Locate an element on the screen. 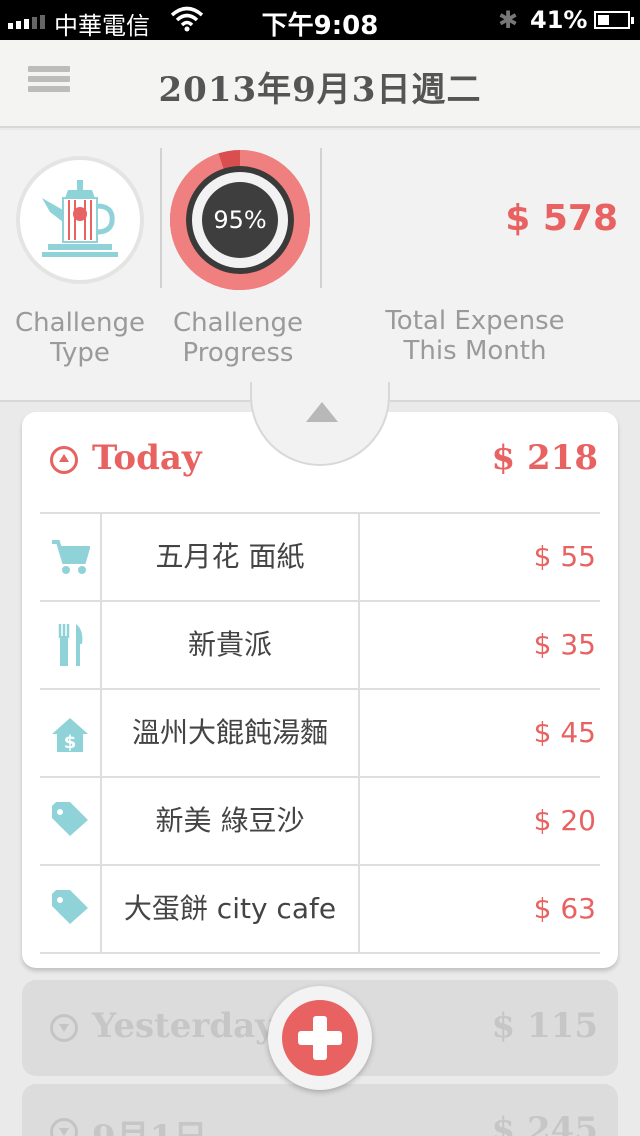 Image resolution: width=640 pixels, height=1136 pixels. day-total: $ 245 is located at coordinates (544, 1123).